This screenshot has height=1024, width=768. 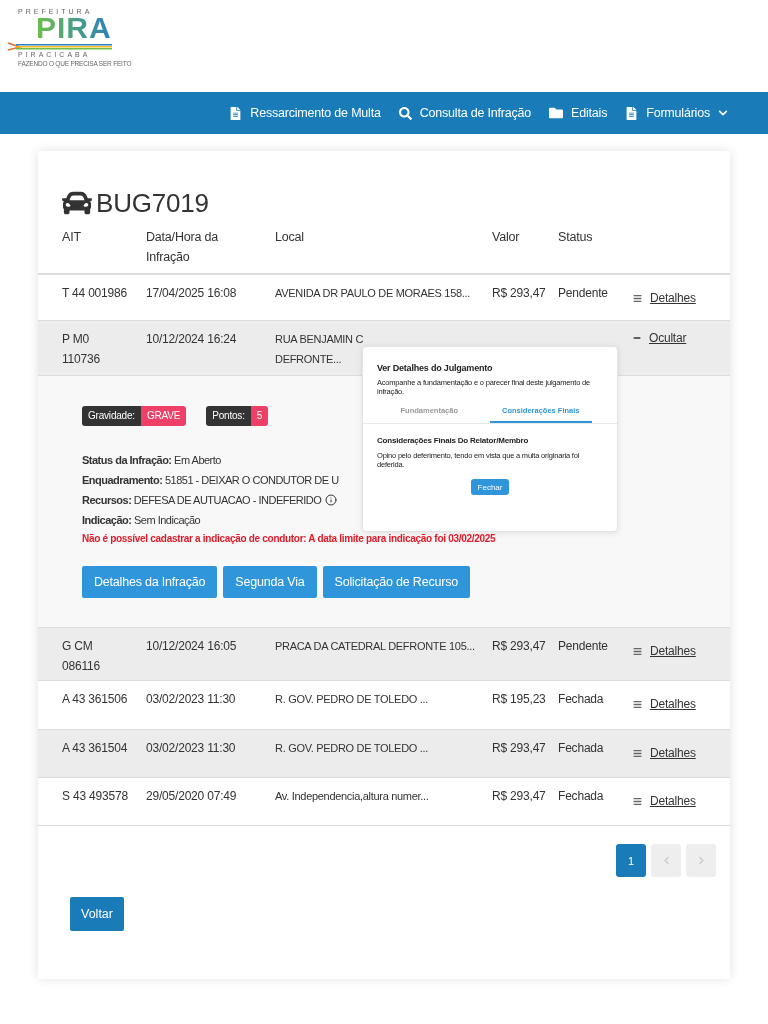 What do you see at coordinates (192, 339) in the screenshot?
I see `table-cell-text: 10/12/2024 16:24` at bounding box center [192, 339].